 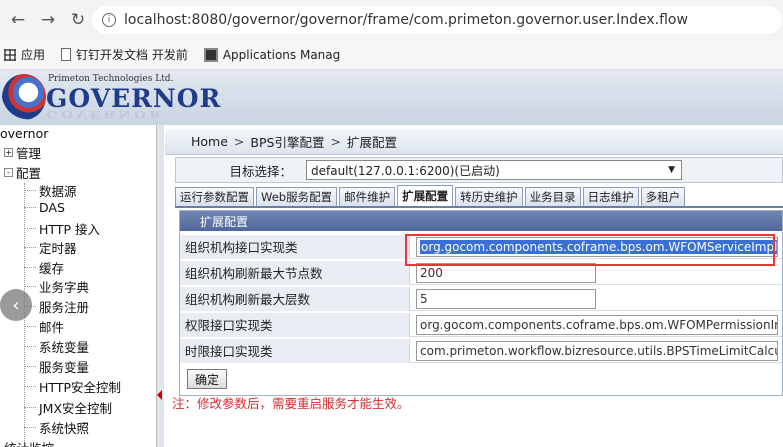 I want to click on target-selector-row: 目标选择： default(127.0.0.1:6200)(已启动) ▼, so click(x=479, y=170).